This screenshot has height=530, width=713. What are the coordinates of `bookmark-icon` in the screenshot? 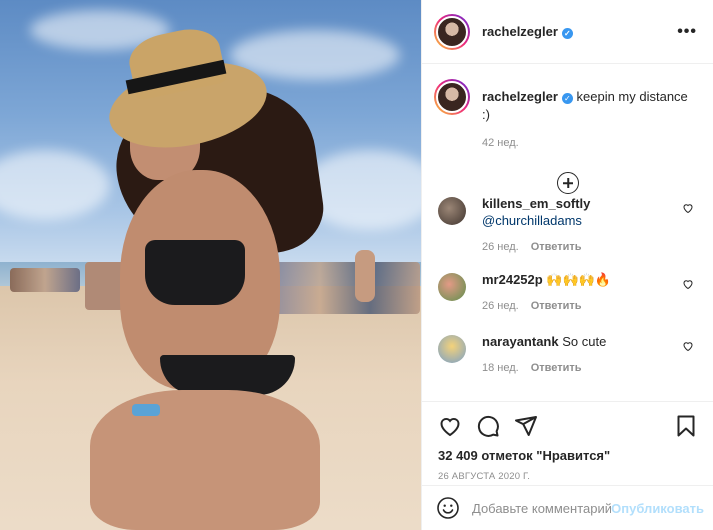 It's located at (686, 426).